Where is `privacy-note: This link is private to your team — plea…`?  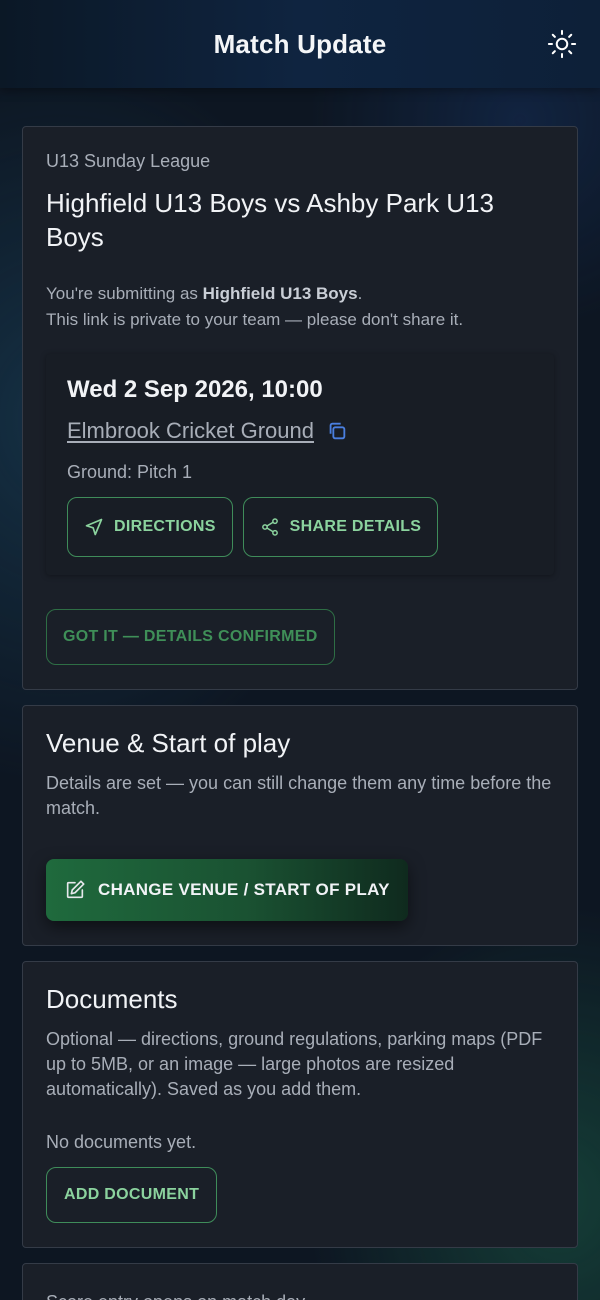 privacy-note: This link is private to your team — plea… is located at coordinates (255, 319).